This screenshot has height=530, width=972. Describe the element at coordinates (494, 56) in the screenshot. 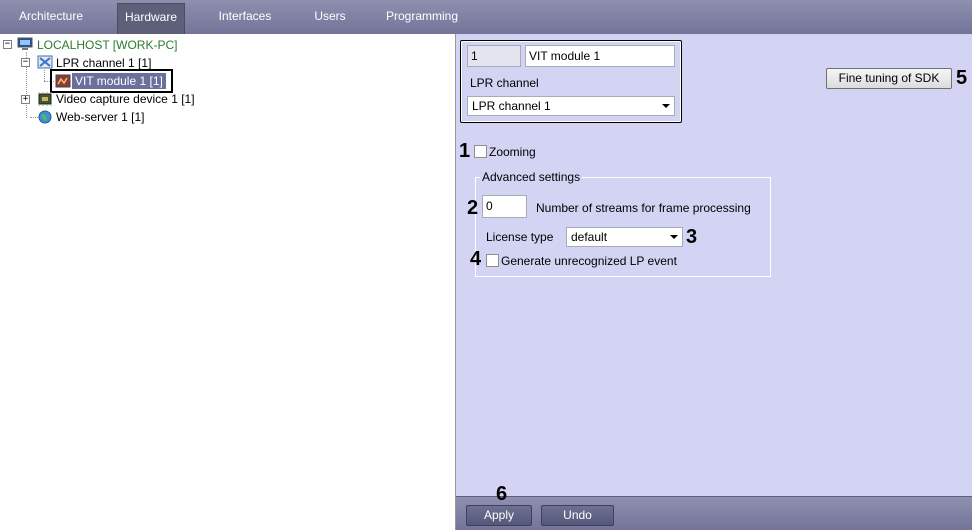

I see `object-id-field: 1` at that location.